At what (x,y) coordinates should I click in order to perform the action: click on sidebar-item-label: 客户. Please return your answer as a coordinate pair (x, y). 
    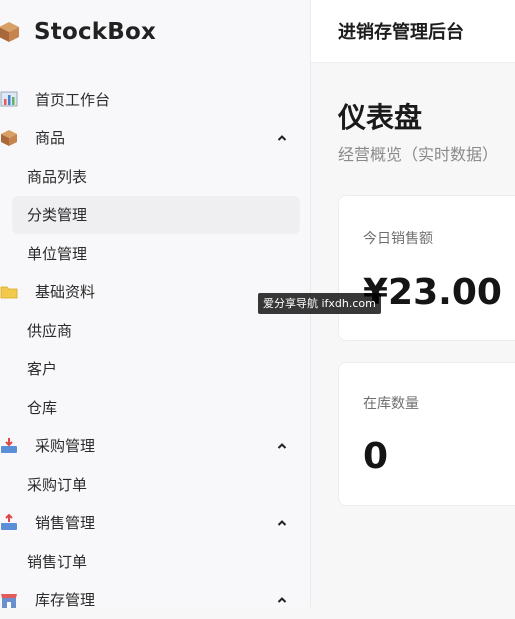
    Looking at the image, I should click on (42, 368).